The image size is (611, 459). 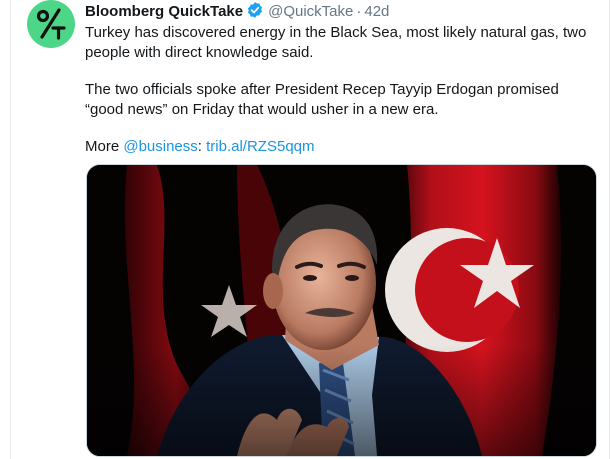 I want to click on short-url-link: trib.al/RZS5qqm, so click(x=260, y=146).